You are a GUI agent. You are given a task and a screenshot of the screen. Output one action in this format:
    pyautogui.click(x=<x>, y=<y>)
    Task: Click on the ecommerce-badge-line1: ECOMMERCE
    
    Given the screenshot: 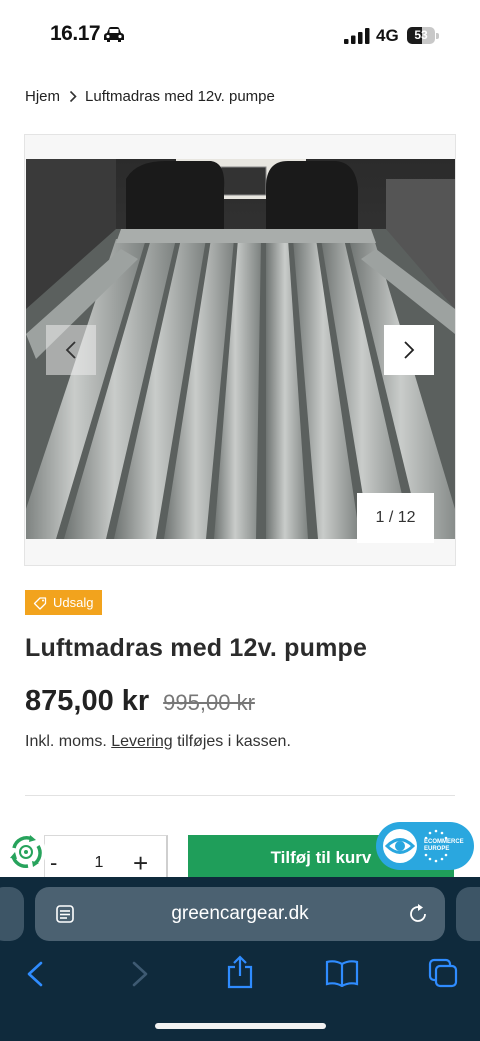 What is the action you would take?
    pyautogui.click(x=444, y=842)
    